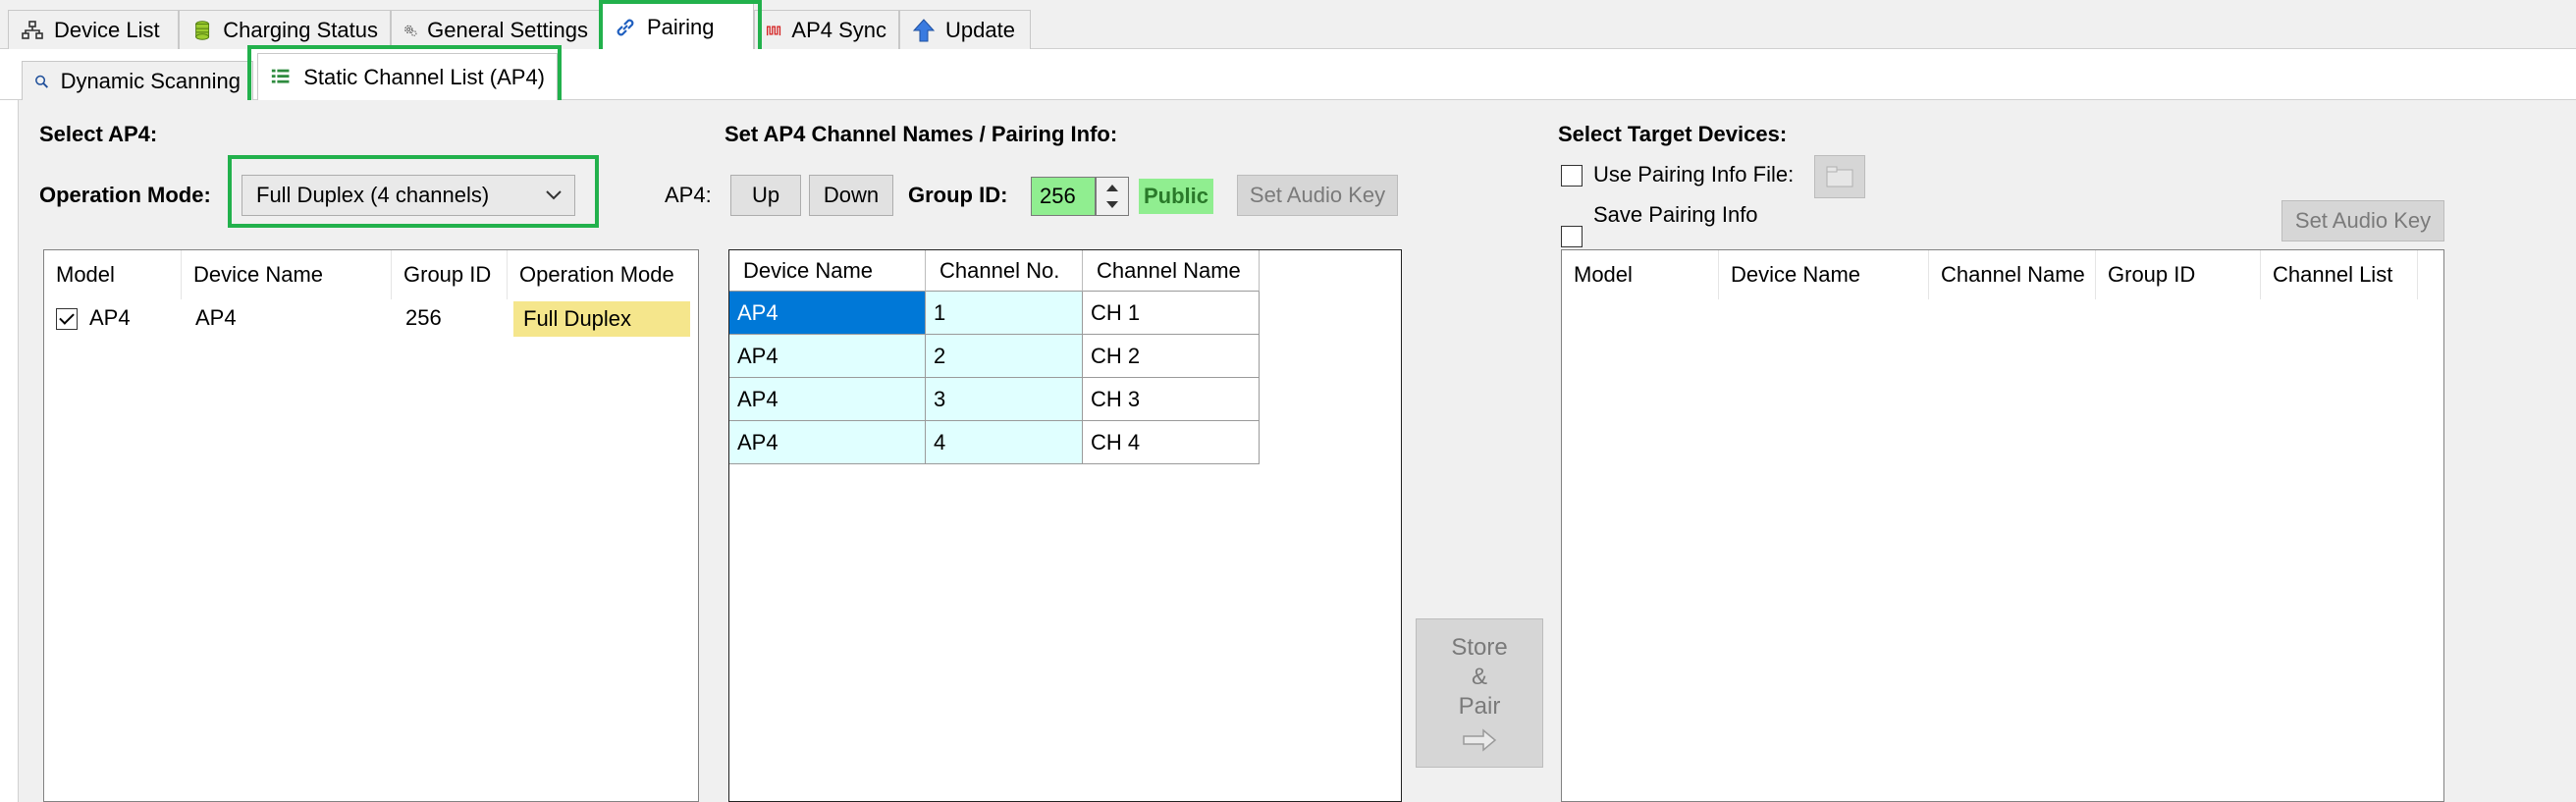 Image resolution: width=2576 pixels, height=802 pixels. What do you see at coordinates (1171, 313) in the screenshot?
I see `channel-row-1-name: CH 1` at bounding box center [1171, 313].